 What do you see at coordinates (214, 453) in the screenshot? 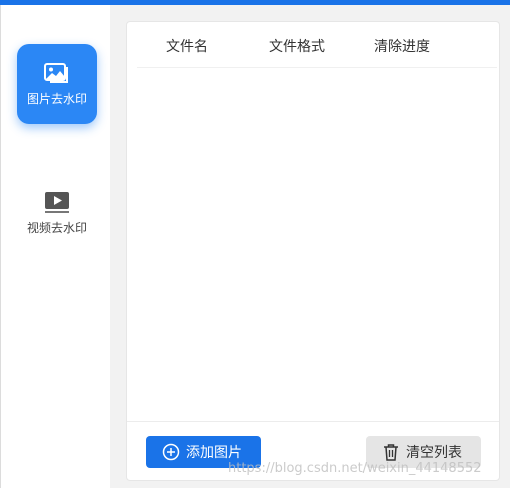
I see `add-image-button-label: 添加图片` at bounding box center [214, 453].